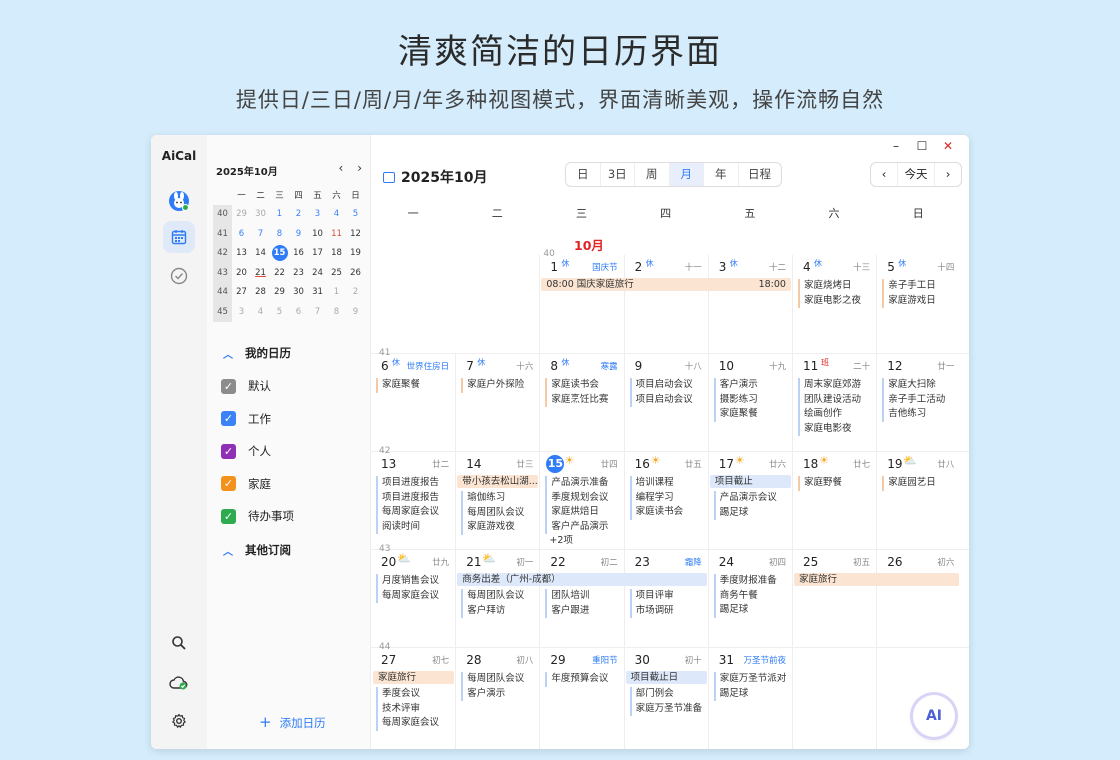  I want to click on event-item: 家庭烹饪比赛, so click(582, 400).